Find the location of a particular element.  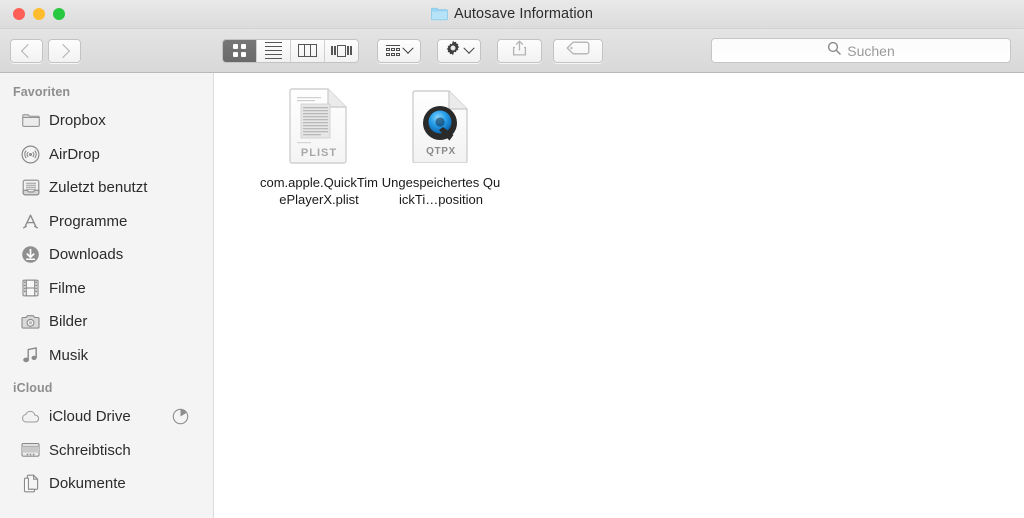

gallery-view-button is located at coordinates (341, 50).